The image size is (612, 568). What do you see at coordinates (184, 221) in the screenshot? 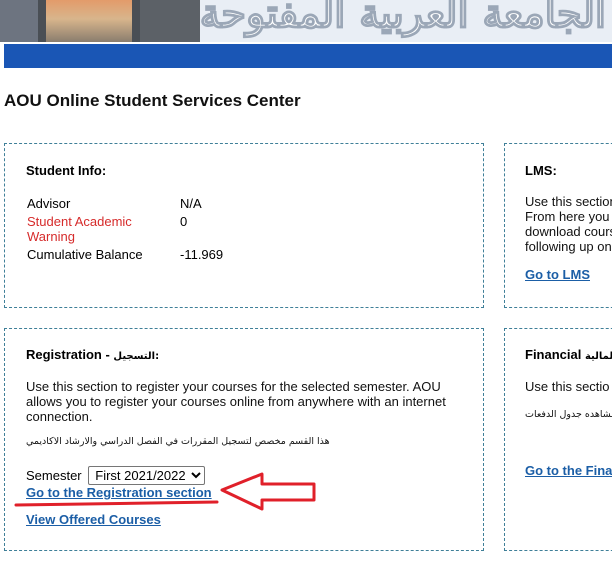
I see `info-value: 0` at bounding box center [184, 221].